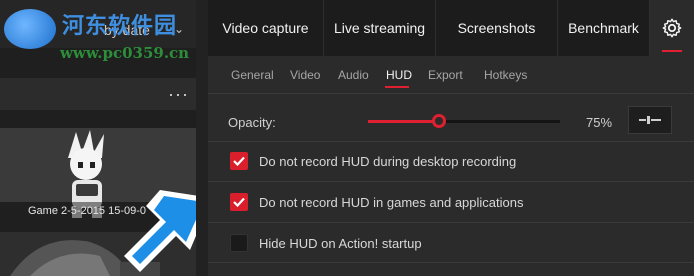 The image size is (694, 276). I want to click on tab-screenshots: Screenshots, so click(497, 28).